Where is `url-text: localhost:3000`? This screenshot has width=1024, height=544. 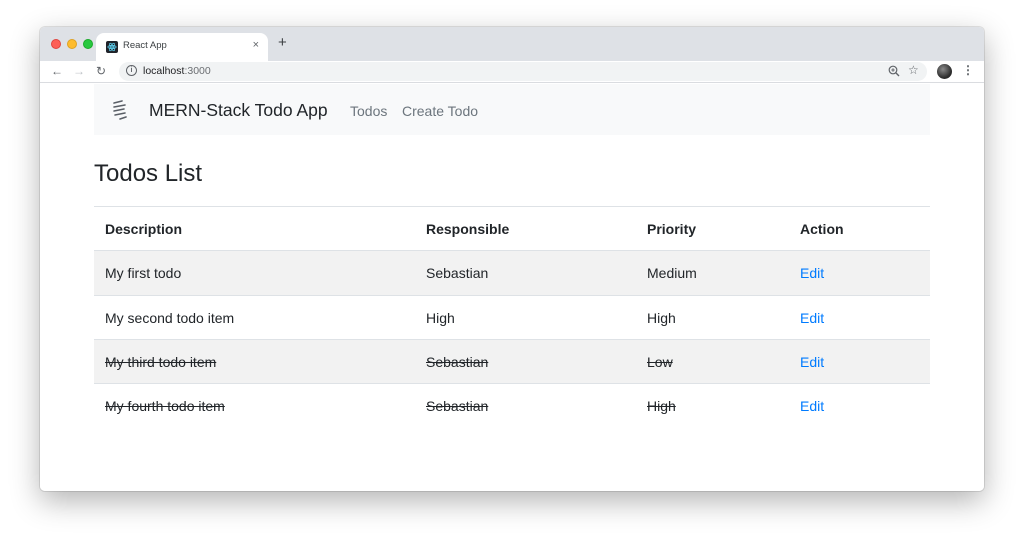
url-text: localhost:3000 is located at coordinates (177, 71).